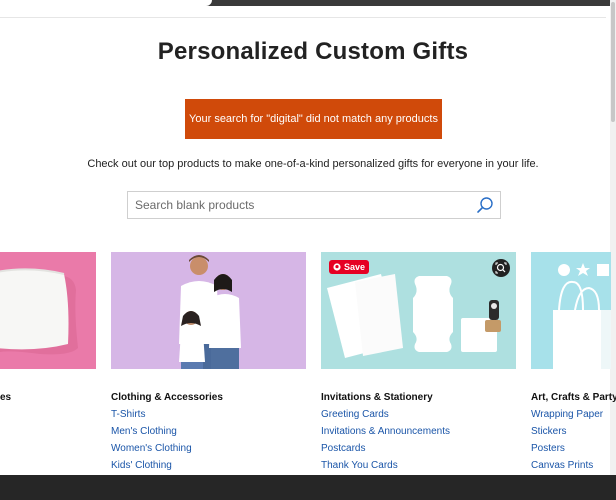 Image resolution: width=616 pixels, height=500 pixels. I want to click on link-wrapping-paper: Wrapping Paper, so click(567, 417).